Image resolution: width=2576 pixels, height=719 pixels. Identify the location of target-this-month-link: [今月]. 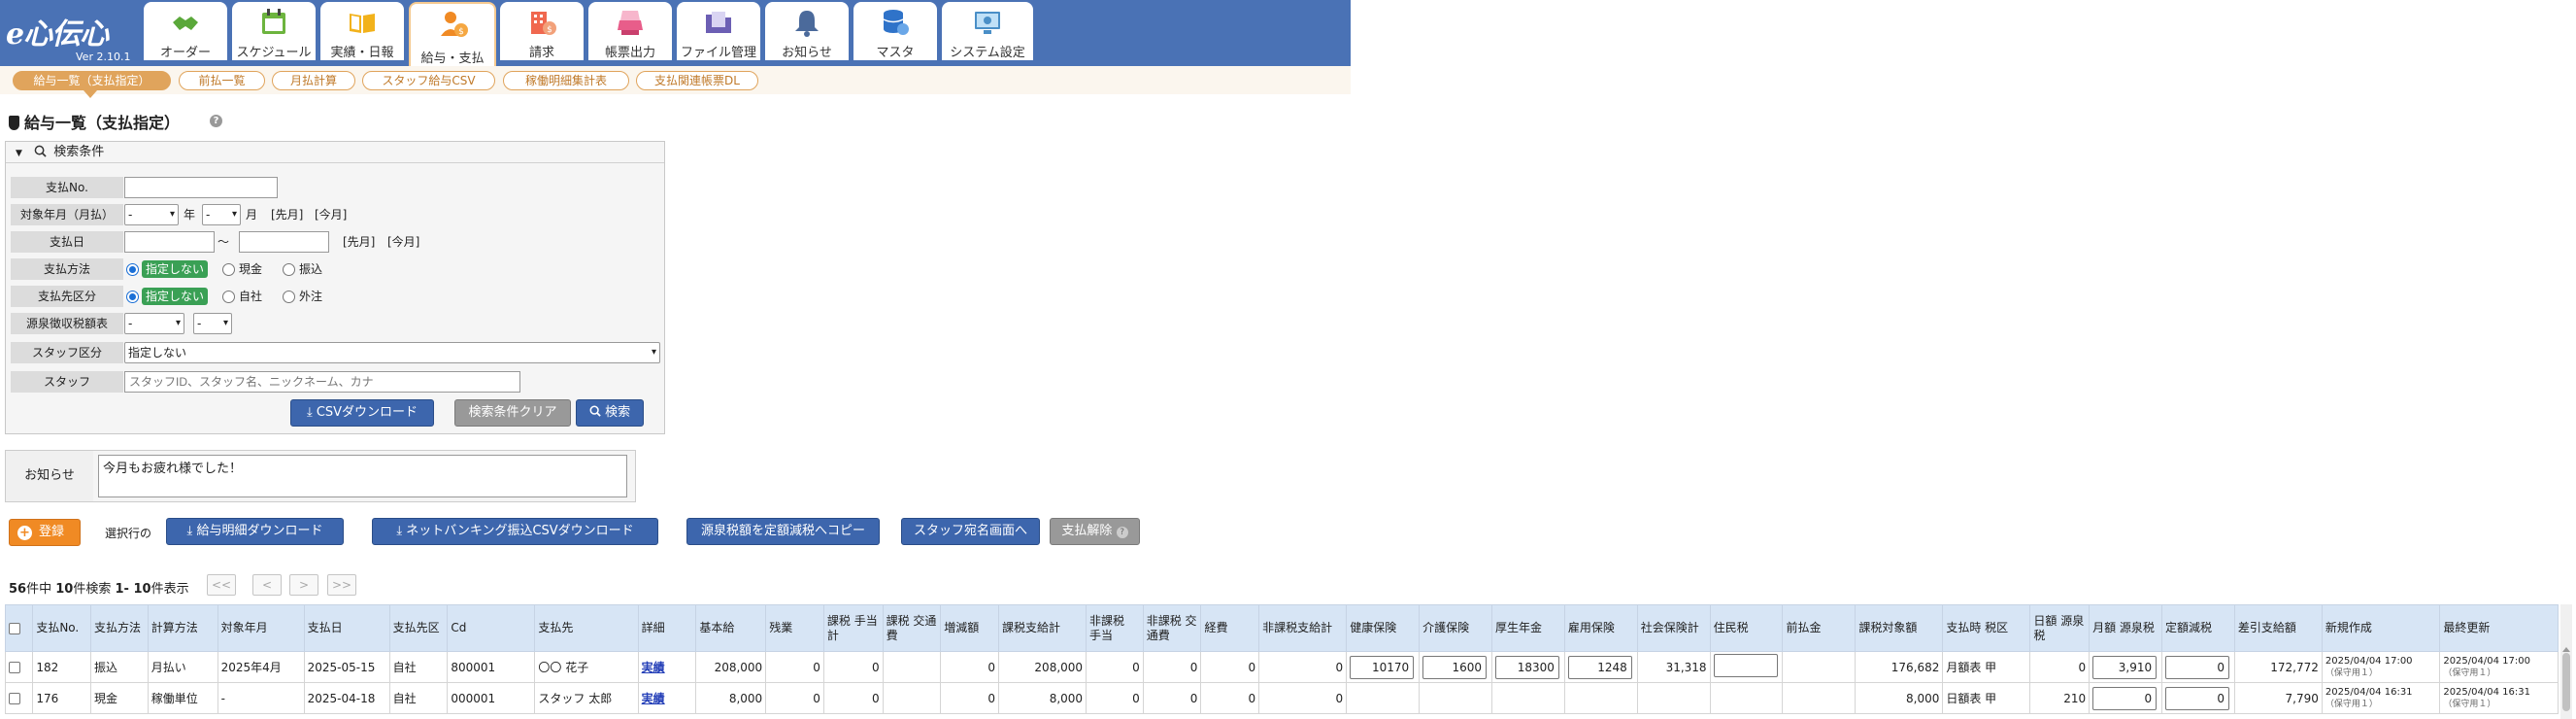
(331, 214).